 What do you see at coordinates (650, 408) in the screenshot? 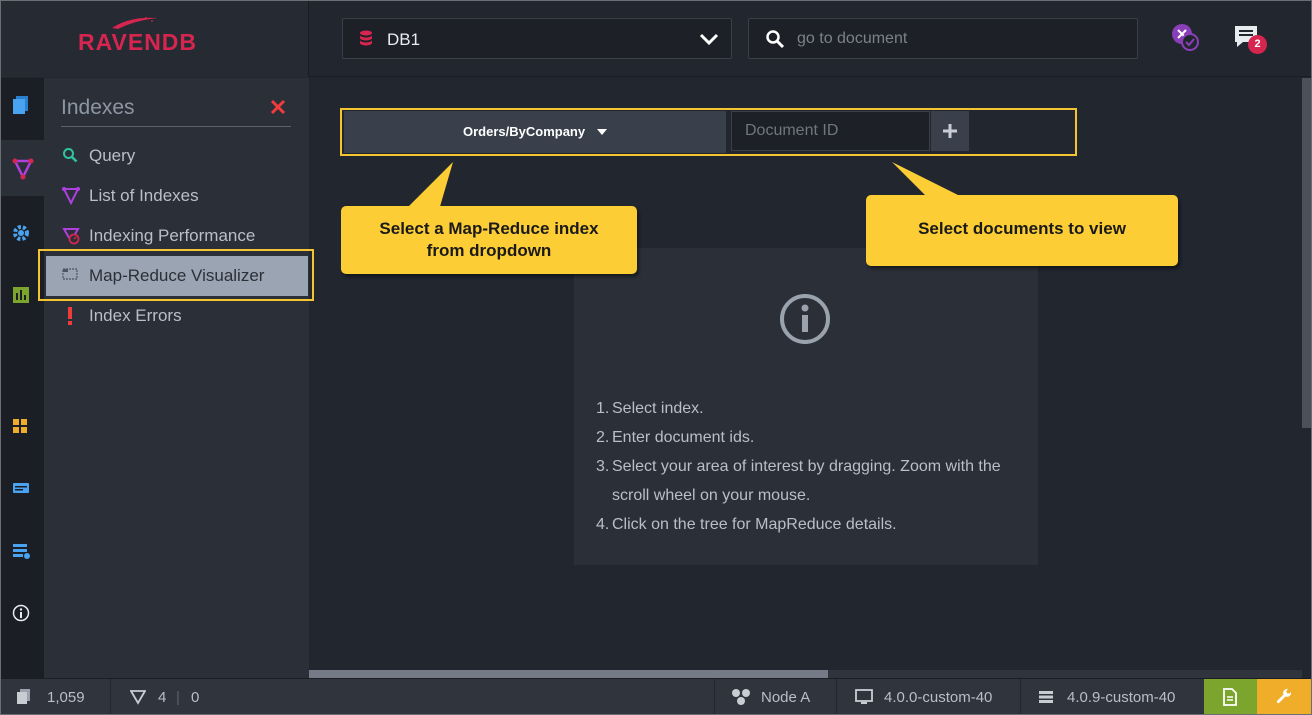
I see `instruction-step: 1. Select index.` at bounding box center [650, 408].